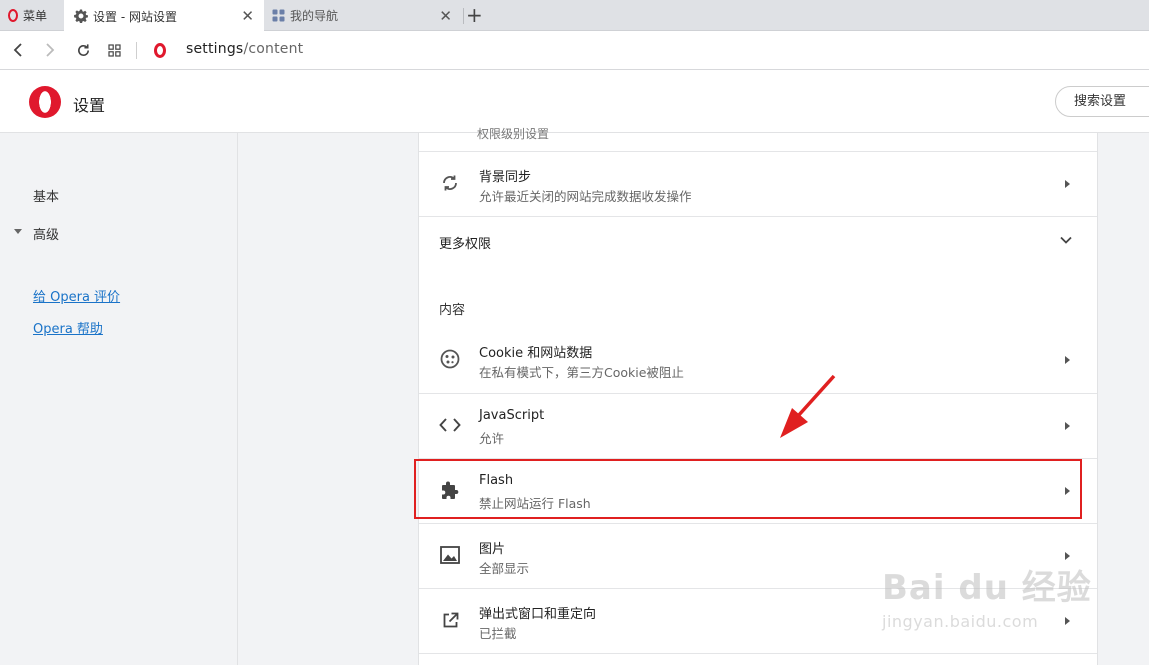 The image size is (1149, 665). What do you see at coordinates (18, 231) in the screenshot?
I see `caret-down-icon` at bounding box center [18, 231].